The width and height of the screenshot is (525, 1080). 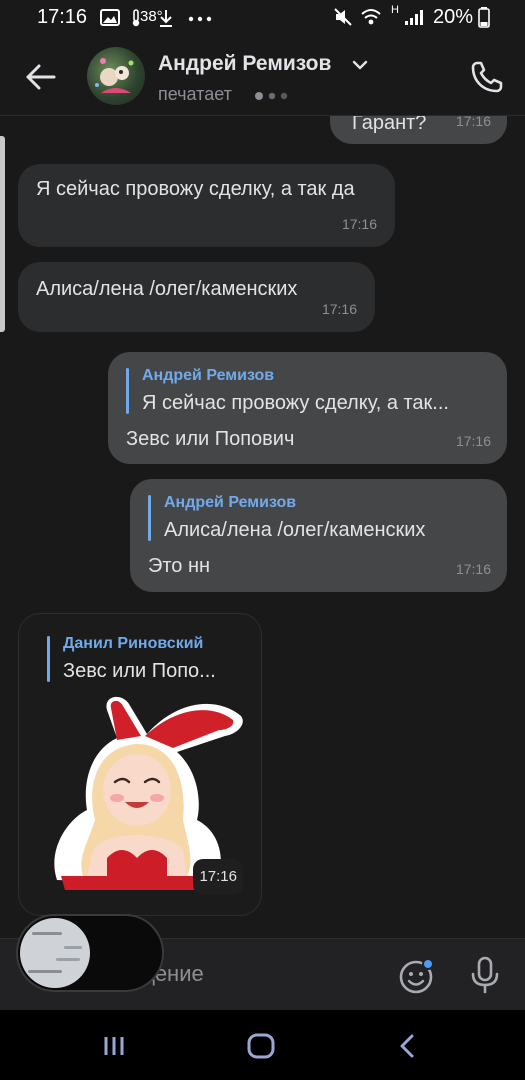 I want to click on message-outgoing: Гарант? 17:16, so click(x=418, y=130).